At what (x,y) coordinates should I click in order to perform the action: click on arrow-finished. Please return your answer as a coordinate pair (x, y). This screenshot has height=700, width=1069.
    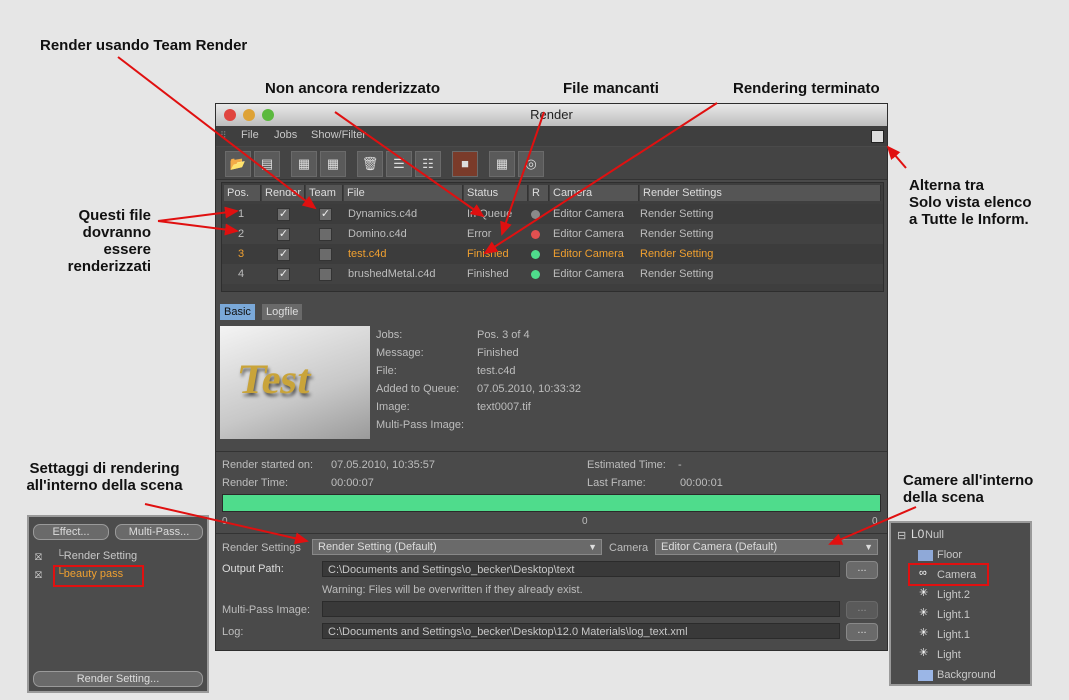
    Looking at the image, I should click on (600, 178).